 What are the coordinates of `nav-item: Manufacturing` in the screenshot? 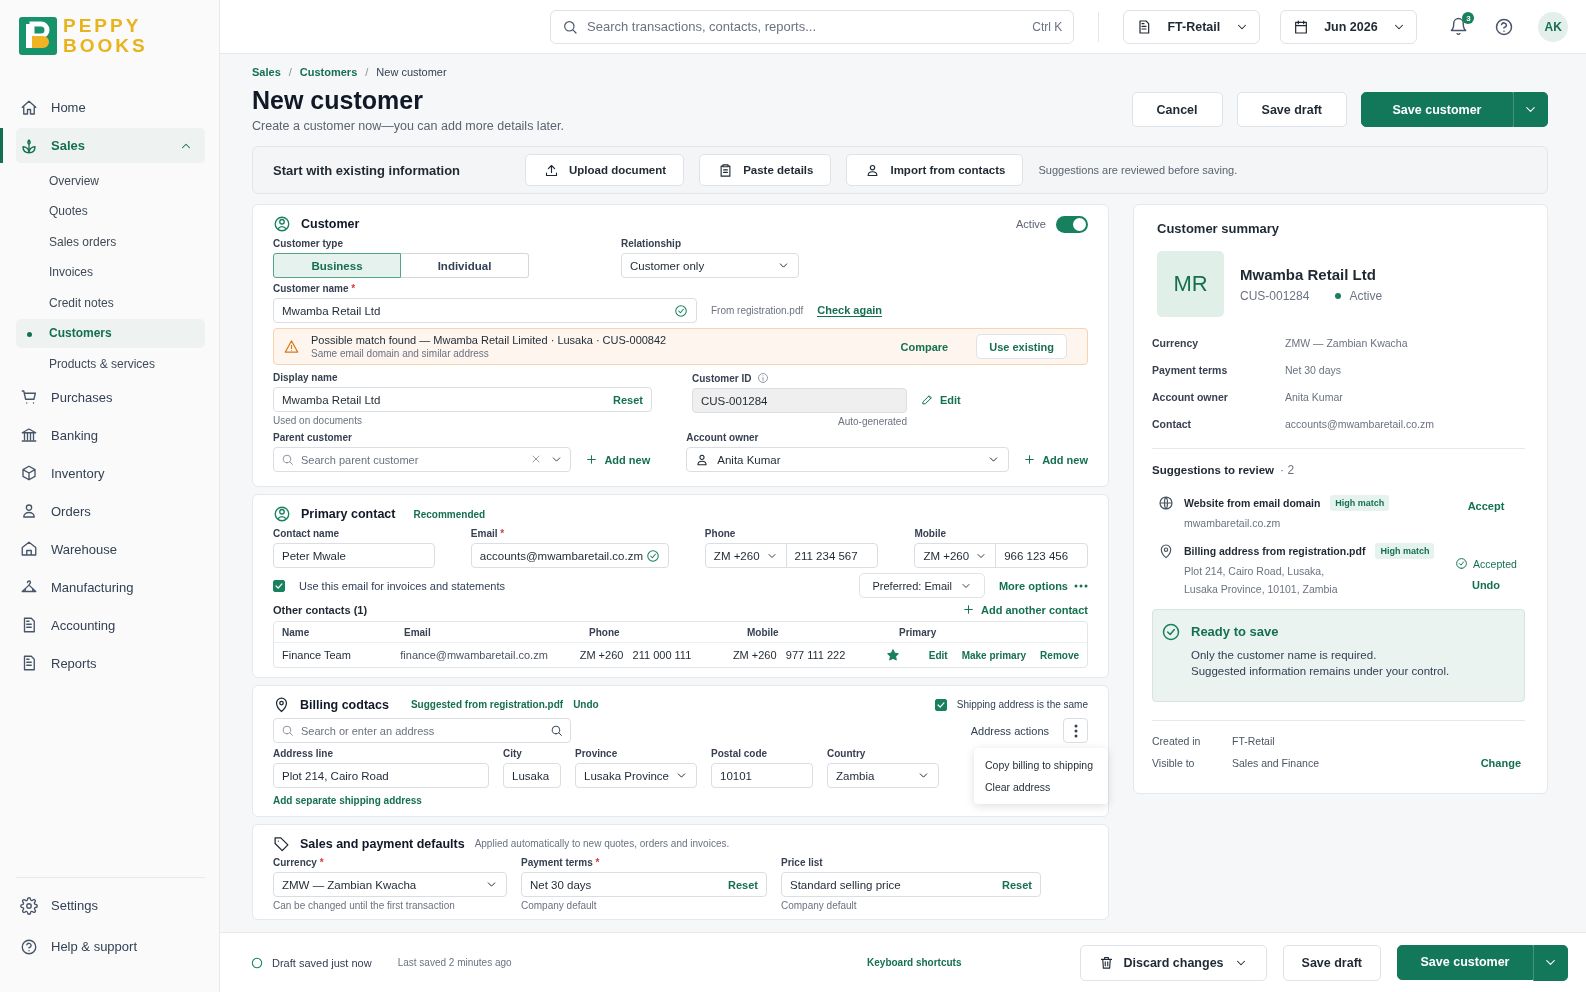 It's located at (110, 587).